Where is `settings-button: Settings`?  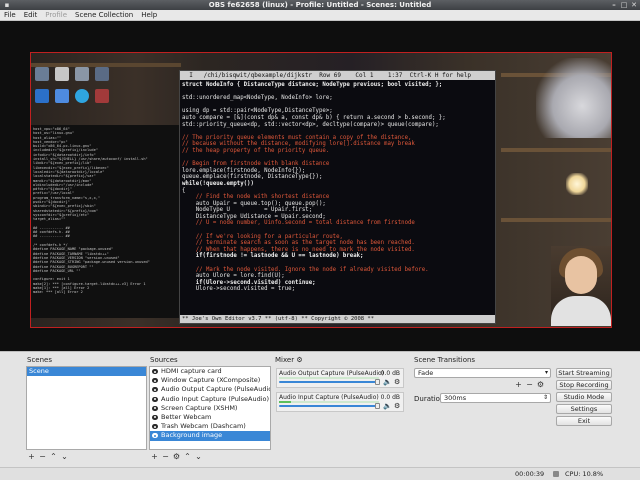 settings-button: Settings is located at coordinates (584, 409).